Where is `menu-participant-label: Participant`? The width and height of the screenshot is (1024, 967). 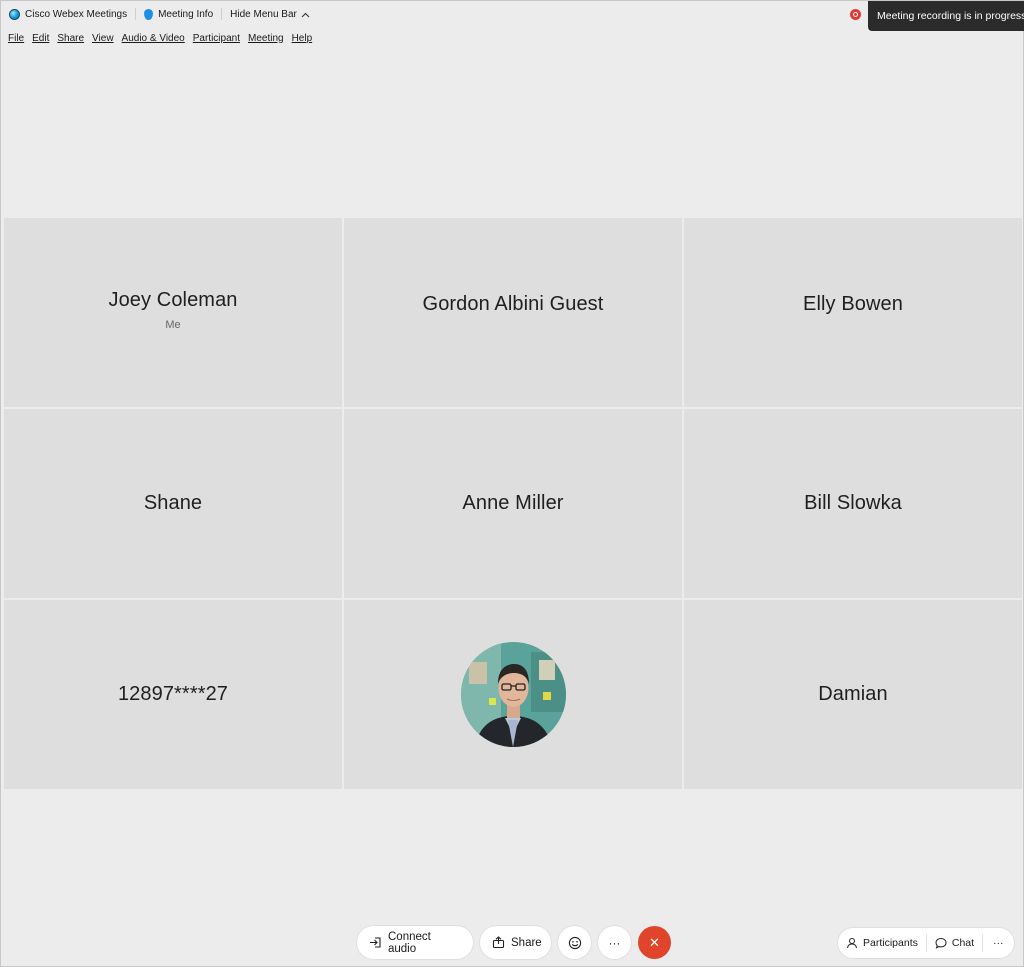 menu-participant-label: Participant is located at coordinates (216, 38).